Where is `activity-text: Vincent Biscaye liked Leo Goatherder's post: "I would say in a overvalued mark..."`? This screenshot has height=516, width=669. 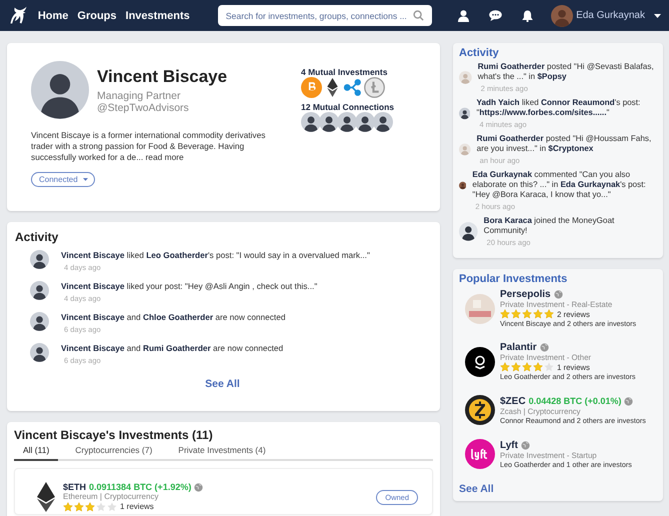 activity-text: Vincent Biscaye liked Leo Goatherder's post: "I would say in a overvalued mark..." is located at coordinates (215, 255).